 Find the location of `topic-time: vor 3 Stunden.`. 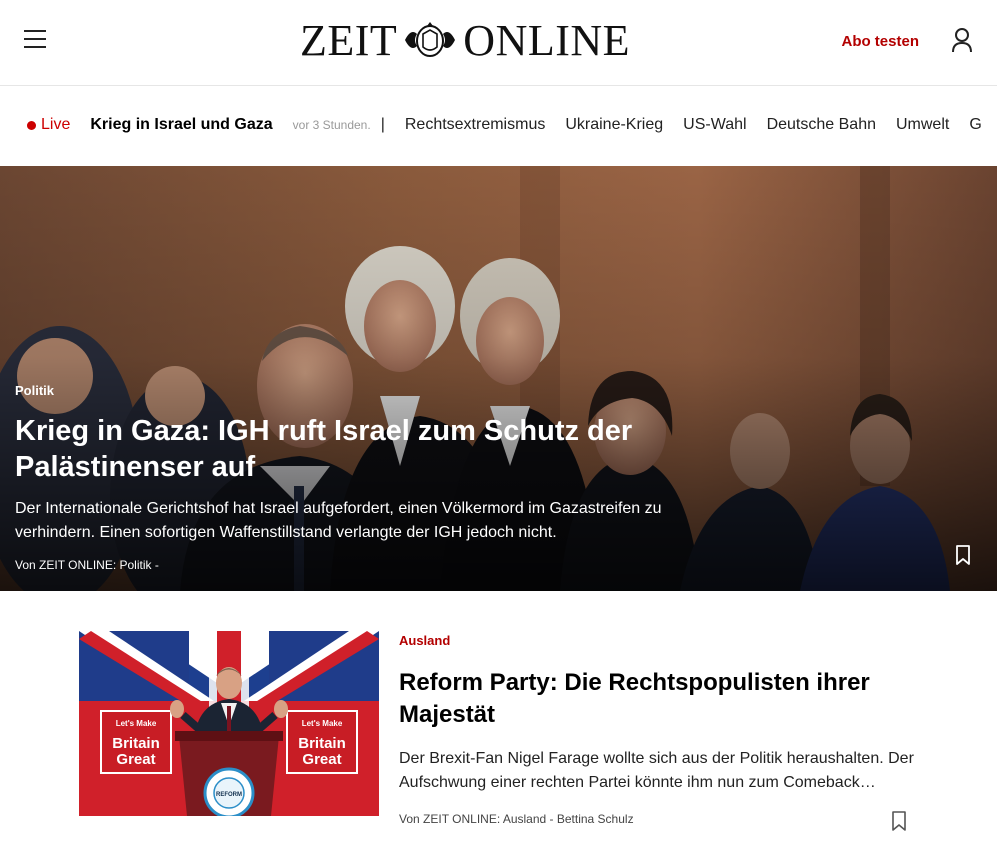

topic-time: vor 3 Stunden. is located at coordinates (331, 125).